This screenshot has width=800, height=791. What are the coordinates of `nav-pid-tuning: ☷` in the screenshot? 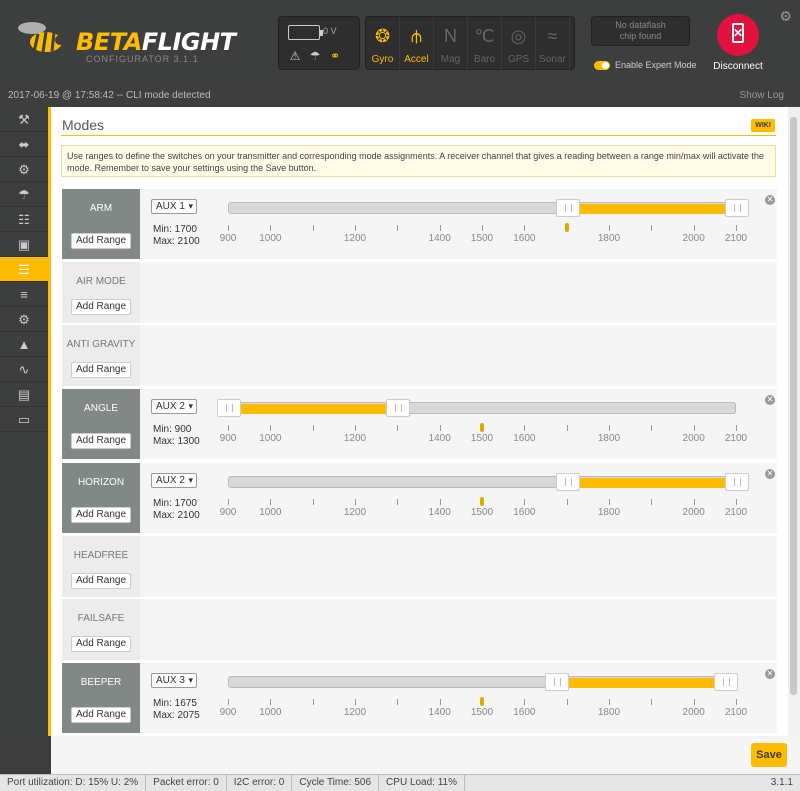 It's located at (24, 219).